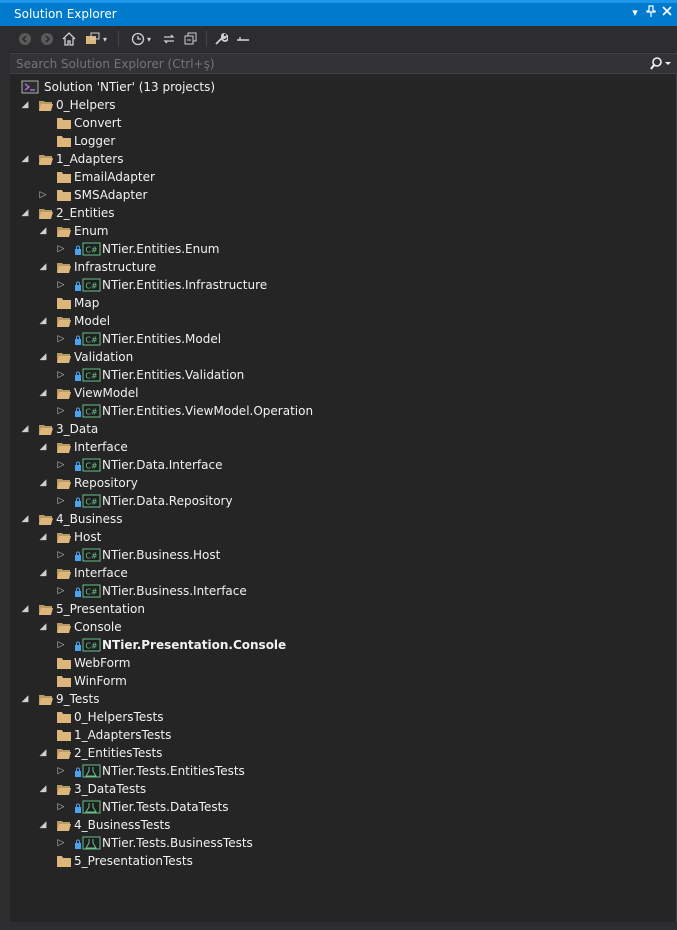 The image size is (677, 930). Describe the element at coordinates (343, 213) in the screenshot. I see `tree-item: ◢ 2_Entities` at that location.